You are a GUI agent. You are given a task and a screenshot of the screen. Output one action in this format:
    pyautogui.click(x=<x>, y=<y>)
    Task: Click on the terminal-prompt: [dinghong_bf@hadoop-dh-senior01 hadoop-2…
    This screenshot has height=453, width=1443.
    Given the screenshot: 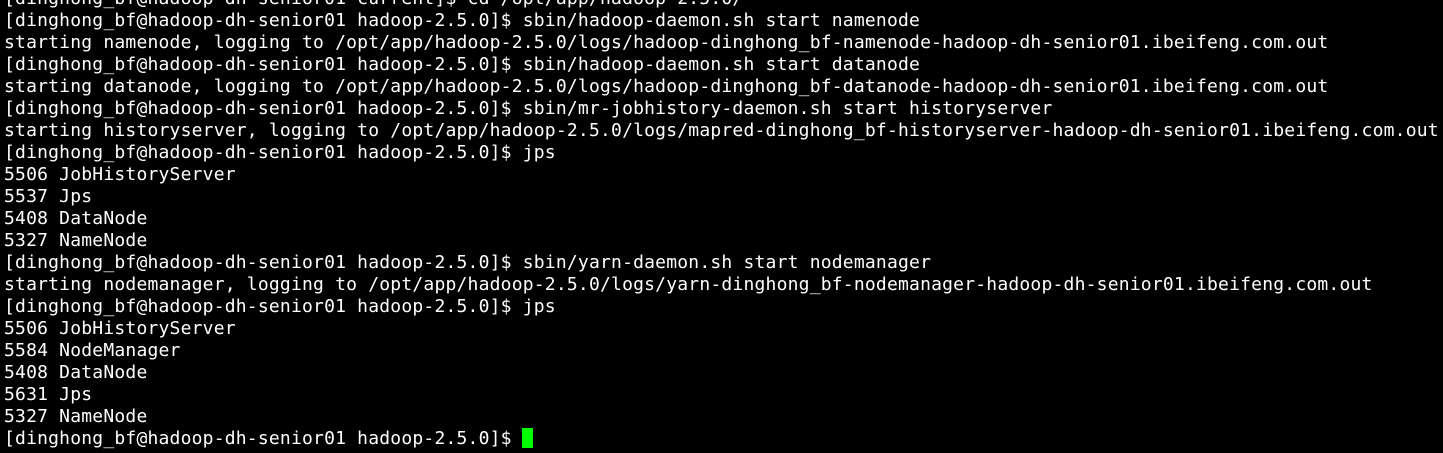 What is the action you would take?
    pyautogui.click(x=258, y=438)
    